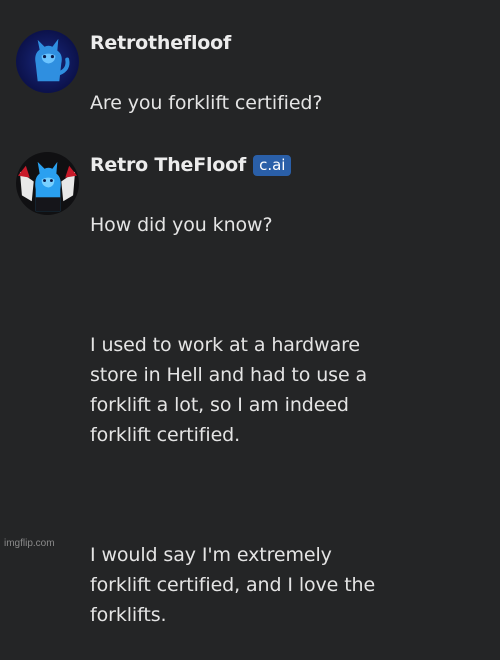 The image size is (500, 660). I want to click on character-avatar, so click(47, 183).